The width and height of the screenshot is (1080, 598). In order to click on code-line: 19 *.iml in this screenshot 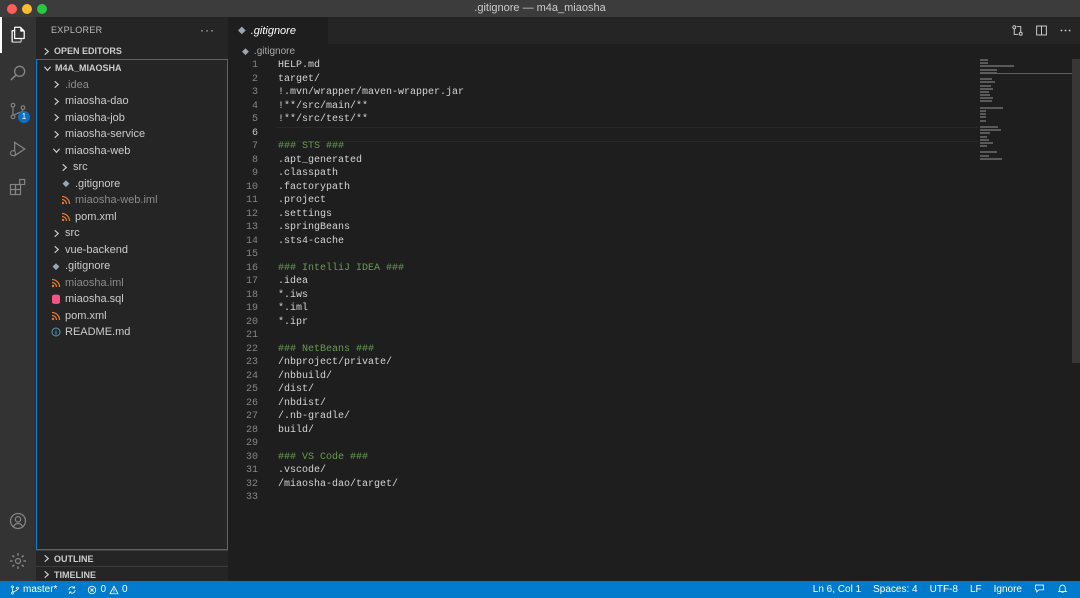, I will do `click(608, 309)`.